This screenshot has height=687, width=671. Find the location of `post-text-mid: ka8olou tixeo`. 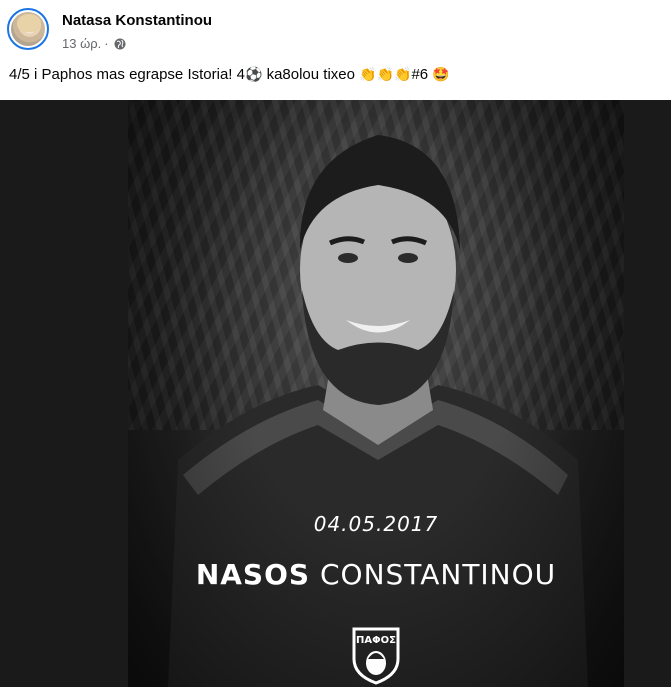

post-text-mid: ka8olou tixeo is located at coordinates (311, 74).